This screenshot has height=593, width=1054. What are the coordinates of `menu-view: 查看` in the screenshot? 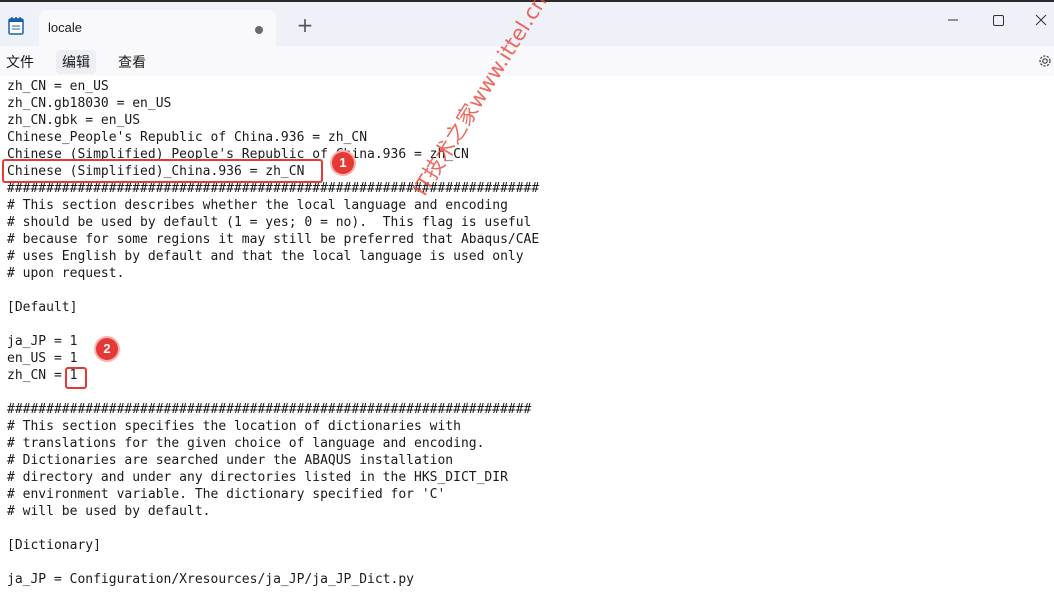 It's located at (132, 62).